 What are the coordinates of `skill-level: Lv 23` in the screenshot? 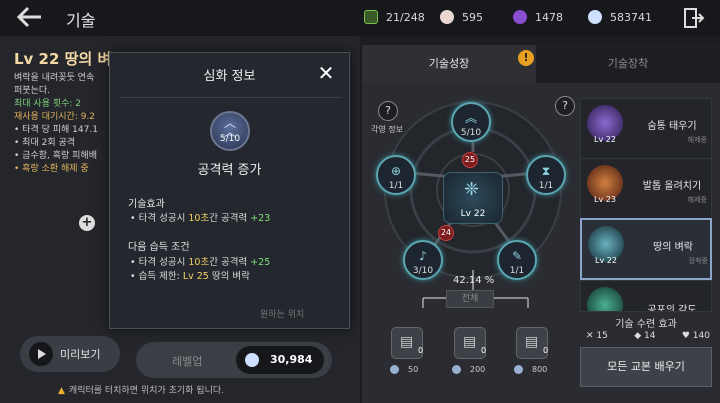 It's located at (605, 199).